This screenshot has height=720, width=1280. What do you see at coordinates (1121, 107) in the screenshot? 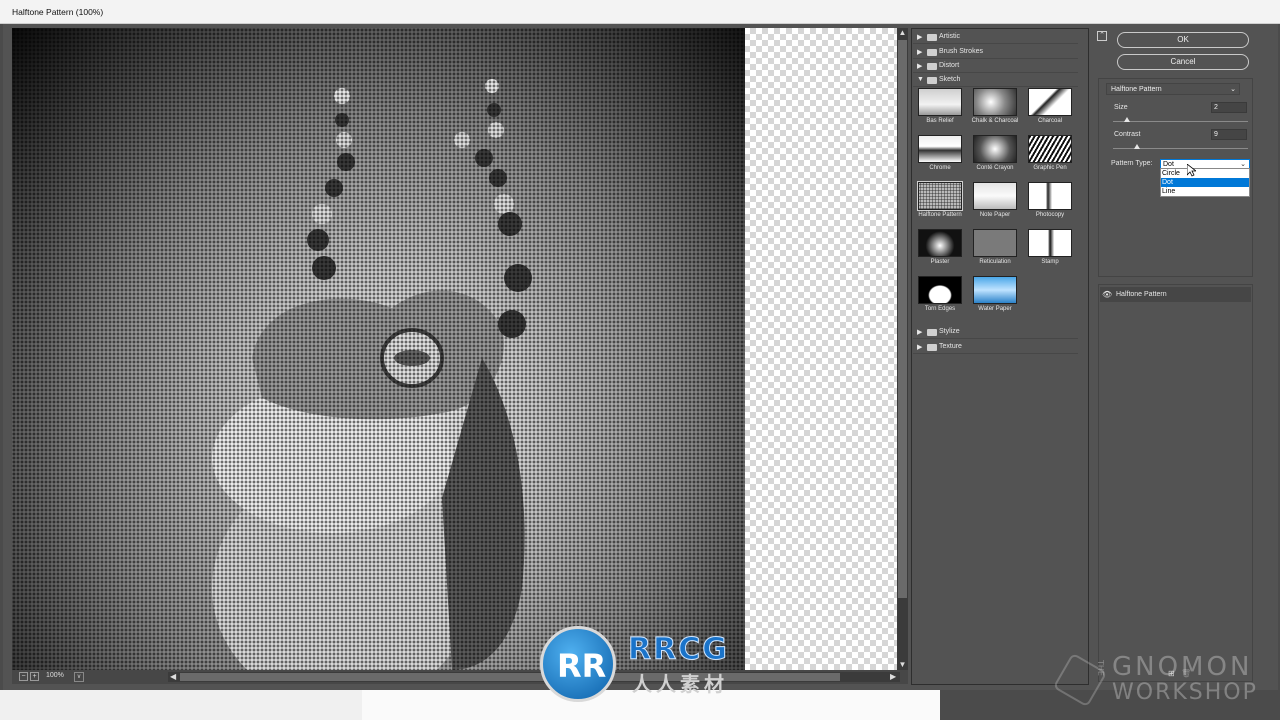
I see `size-label: Size` at bounding box center [1121, 107].